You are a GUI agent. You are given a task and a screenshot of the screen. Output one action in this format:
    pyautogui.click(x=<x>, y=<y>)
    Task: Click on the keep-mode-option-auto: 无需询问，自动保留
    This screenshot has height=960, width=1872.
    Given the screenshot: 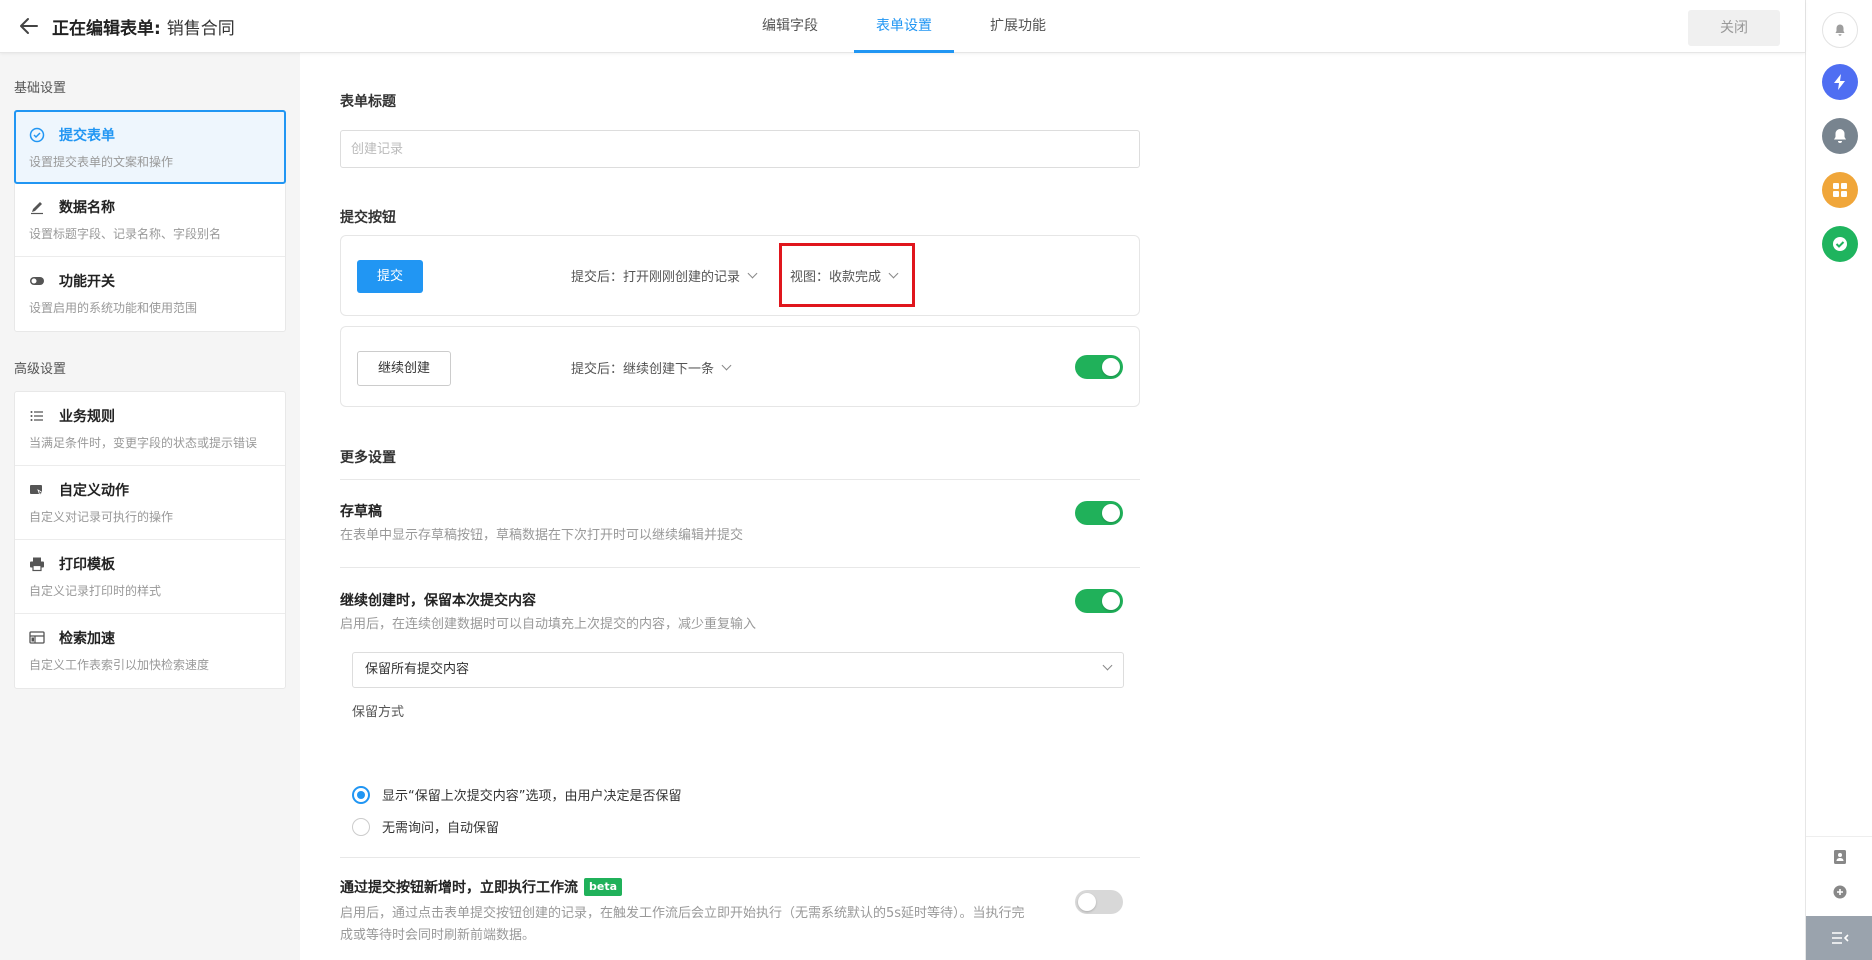 What is the action you would take?
    pyautogui.click(x=425, y=826)
    